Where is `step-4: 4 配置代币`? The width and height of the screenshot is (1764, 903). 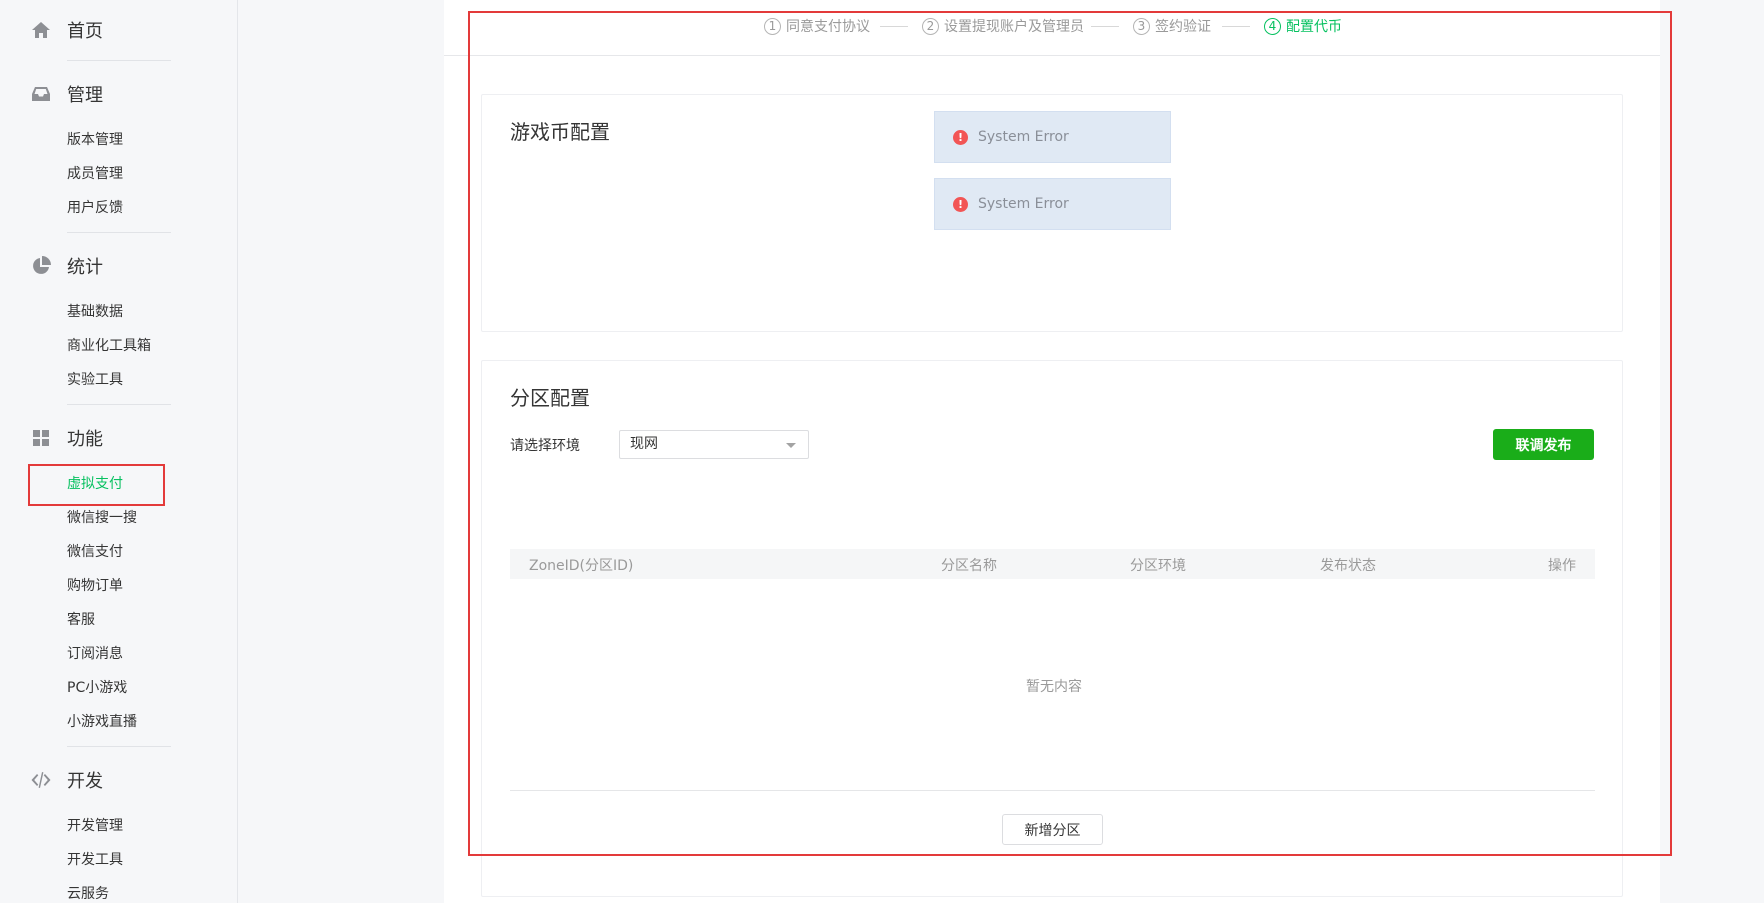 step-4: 4 配置代币 is located at coordinates (1303, 26).